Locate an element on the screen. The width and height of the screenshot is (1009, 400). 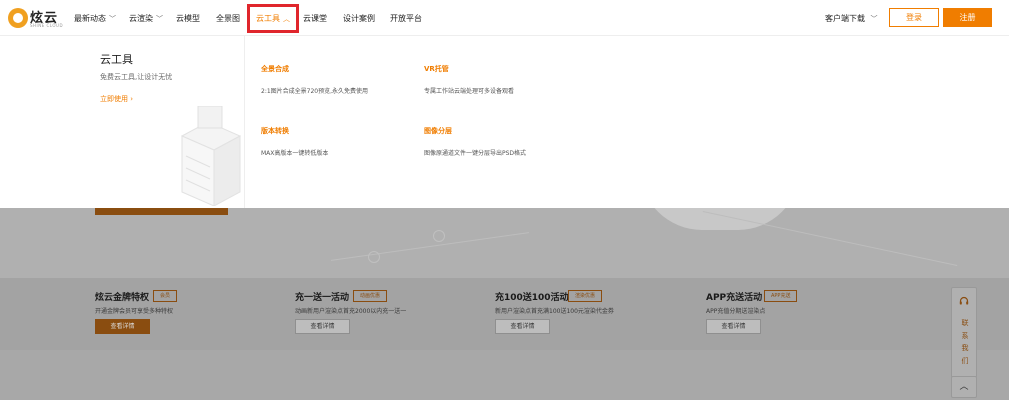
promo-desc: 开通金牌会员可享受多种特权 is located at coordinates (134, 311).